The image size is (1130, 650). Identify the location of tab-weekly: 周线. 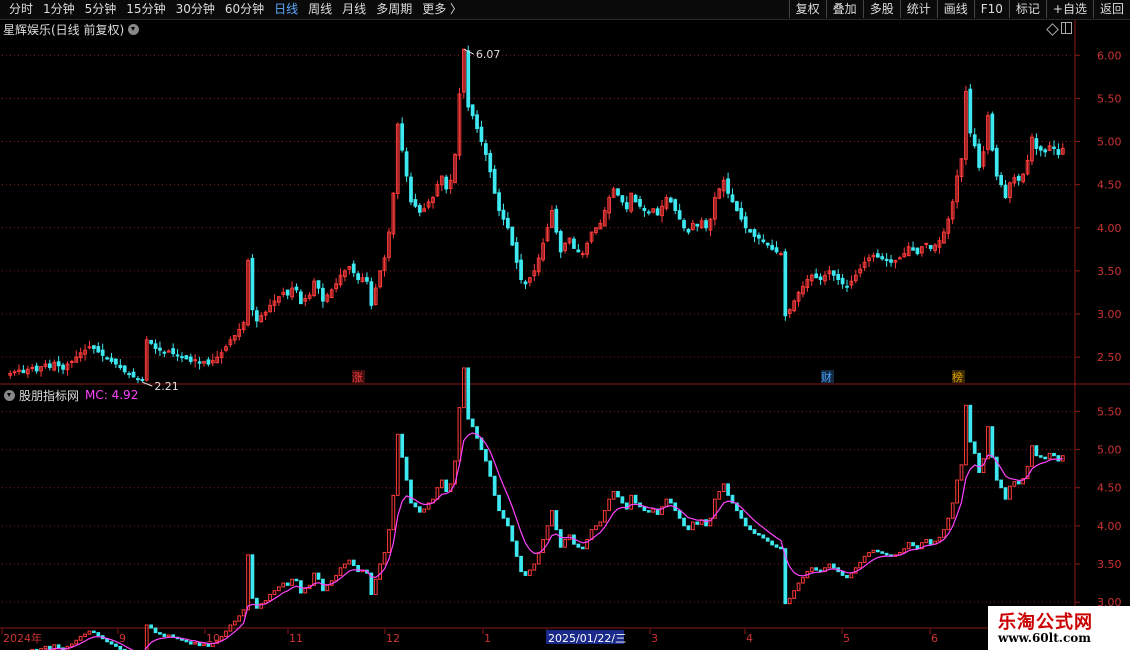
(320, 9).